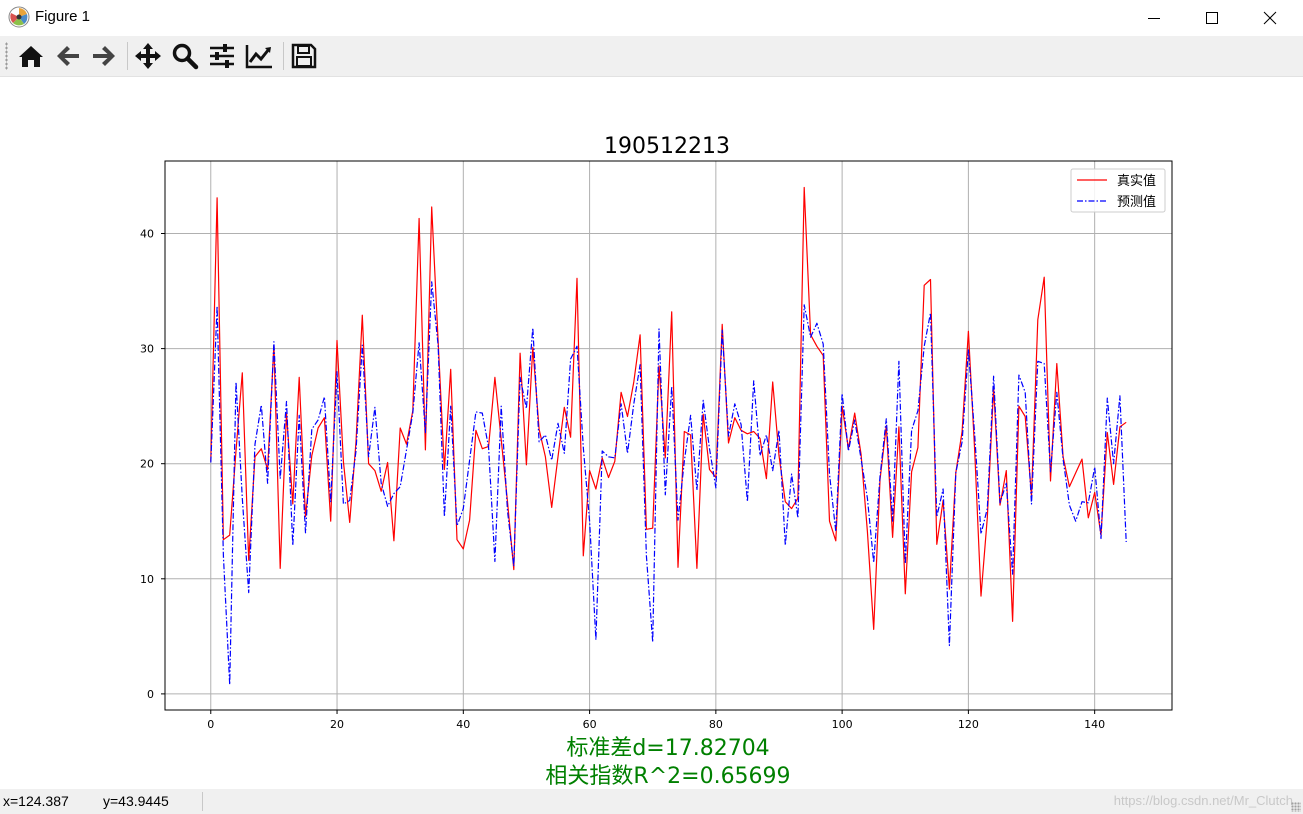 The image size is (1303, 814). I want to click on subplots-button, so click(222, 56).